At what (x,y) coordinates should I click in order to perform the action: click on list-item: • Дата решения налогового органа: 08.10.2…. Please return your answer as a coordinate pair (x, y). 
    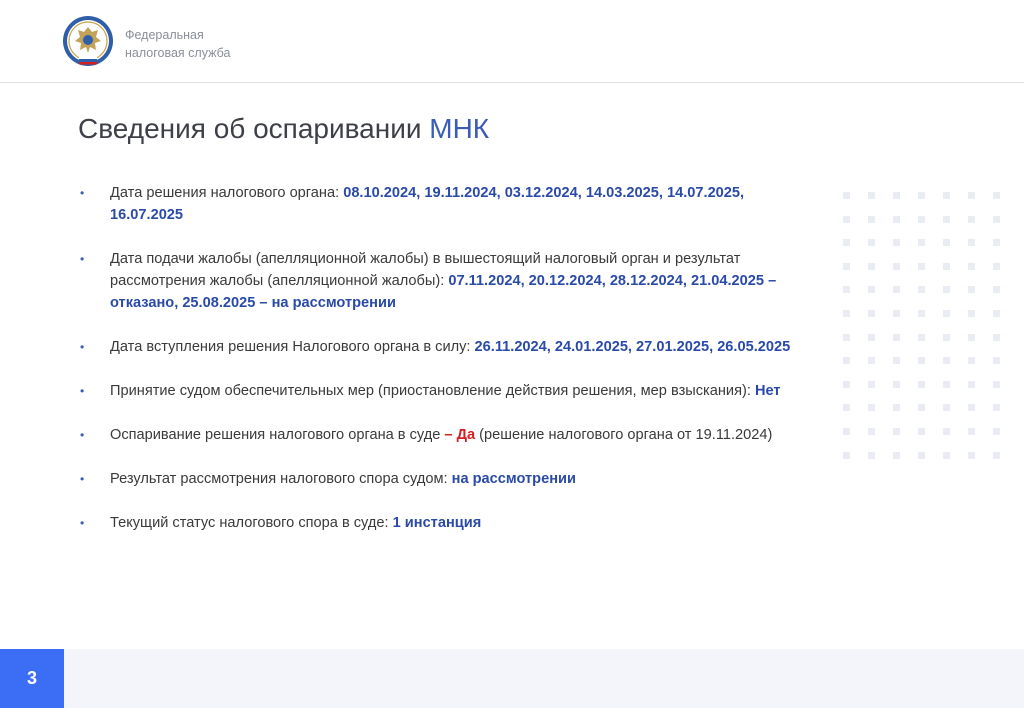
    Looking at the image, I should click on (450, 204).